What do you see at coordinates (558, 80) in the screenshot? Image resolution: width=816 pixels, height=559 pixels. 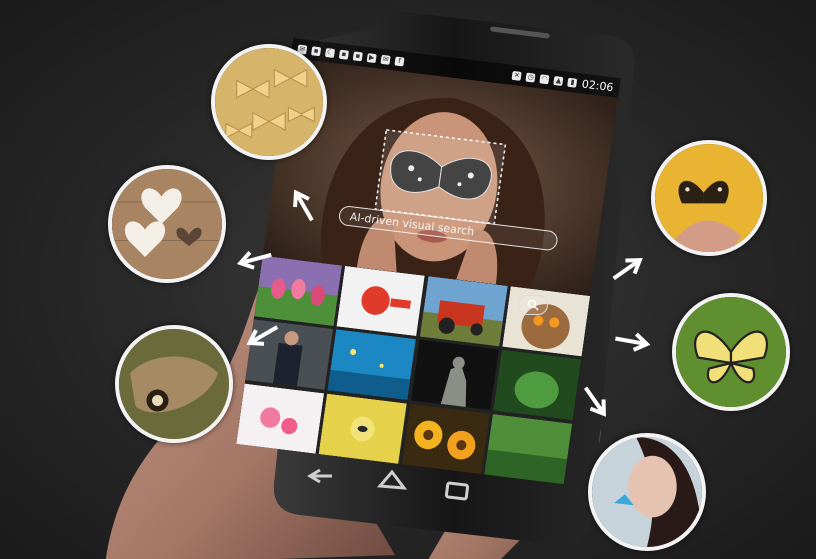 I see `signal-icon: ▲` at bounding box center [558, 80].